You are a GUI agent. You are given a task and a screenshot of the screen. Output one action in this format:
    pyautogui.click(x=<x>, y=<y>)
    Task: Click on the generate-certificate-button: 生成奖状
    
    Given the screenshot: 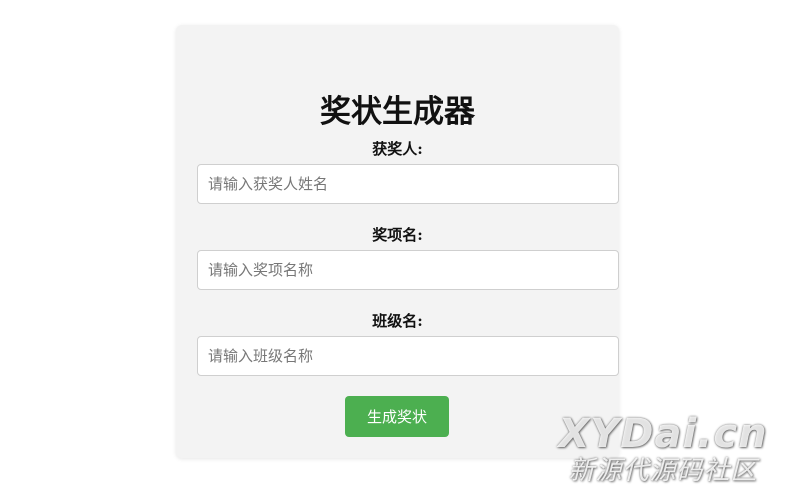 What is the action you would take?
    pyautogui.click(x=397, y=416)
    